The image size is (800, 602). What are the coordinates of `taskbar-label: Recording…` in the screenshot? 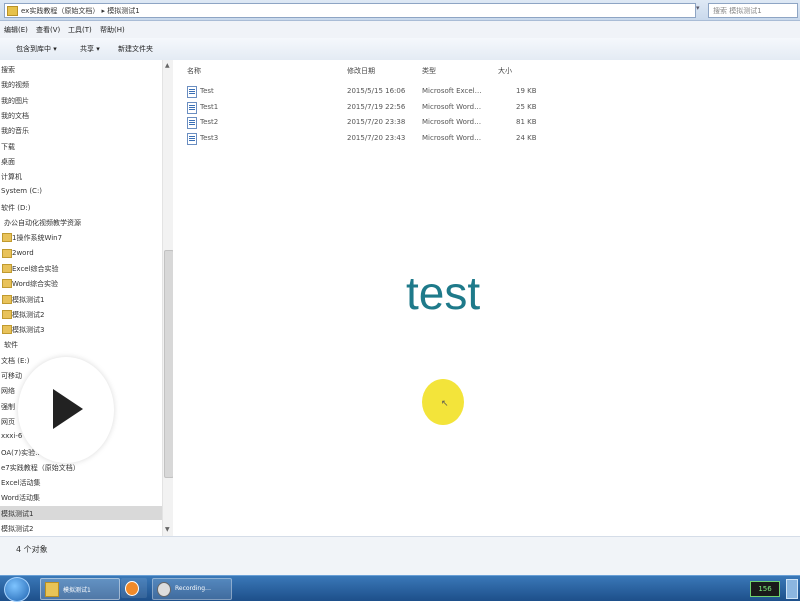 It's located at (193, 588).